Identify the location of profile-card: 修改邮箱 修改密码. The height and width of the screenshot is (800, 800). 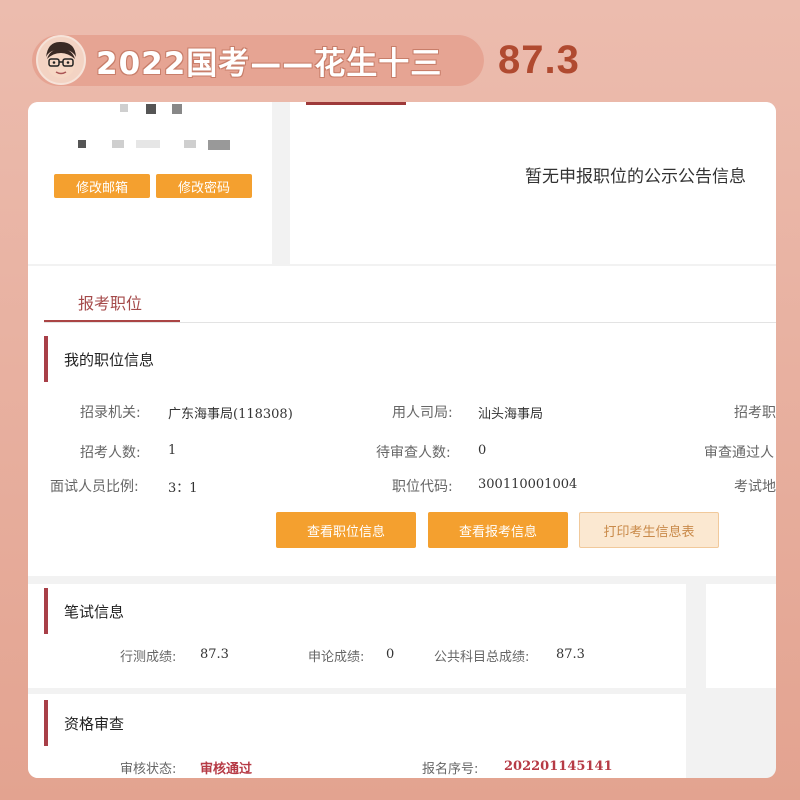
(150, 183).